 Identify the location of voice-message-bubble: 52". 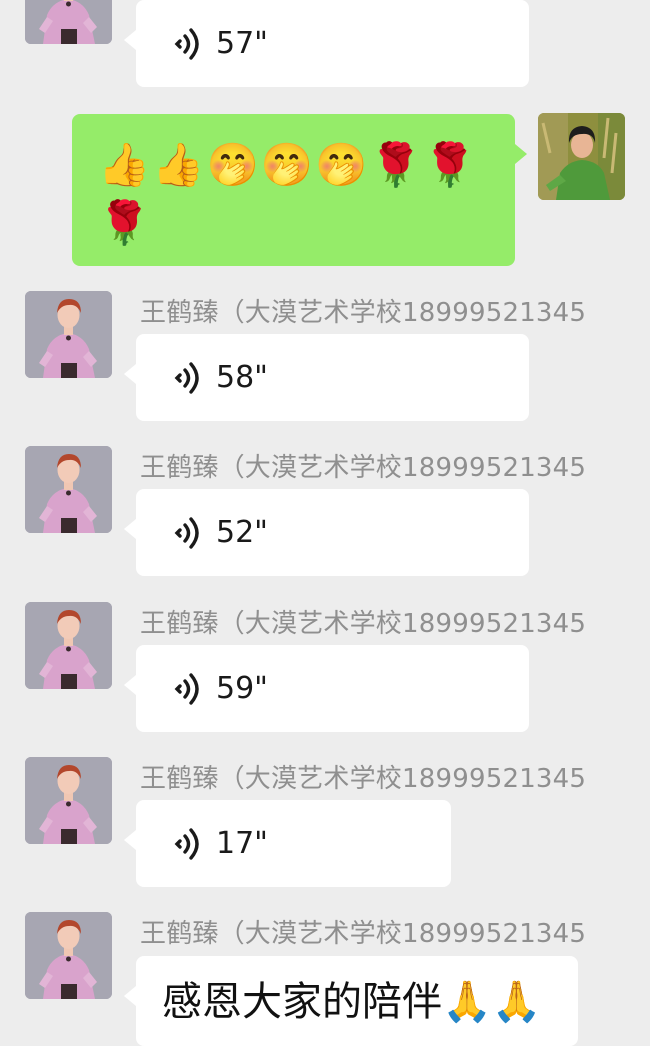
(326, 532).